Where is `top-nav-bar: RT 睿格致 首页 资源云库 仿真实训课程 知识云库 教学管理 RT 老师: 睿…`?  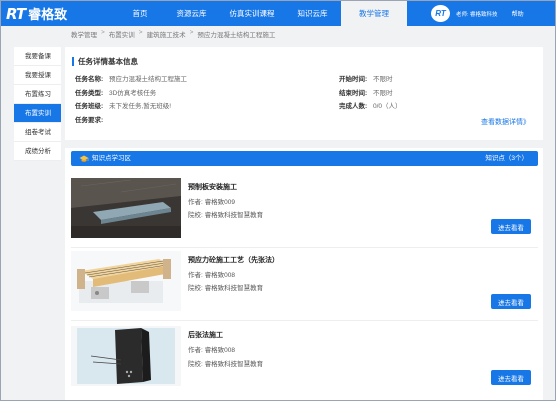 top-nav-bar: RT 睿格致 首页 资源云库 仿真实训课程 知识云库 教学管理 RT 老师: 睿… is located at coordinates (278, 13).